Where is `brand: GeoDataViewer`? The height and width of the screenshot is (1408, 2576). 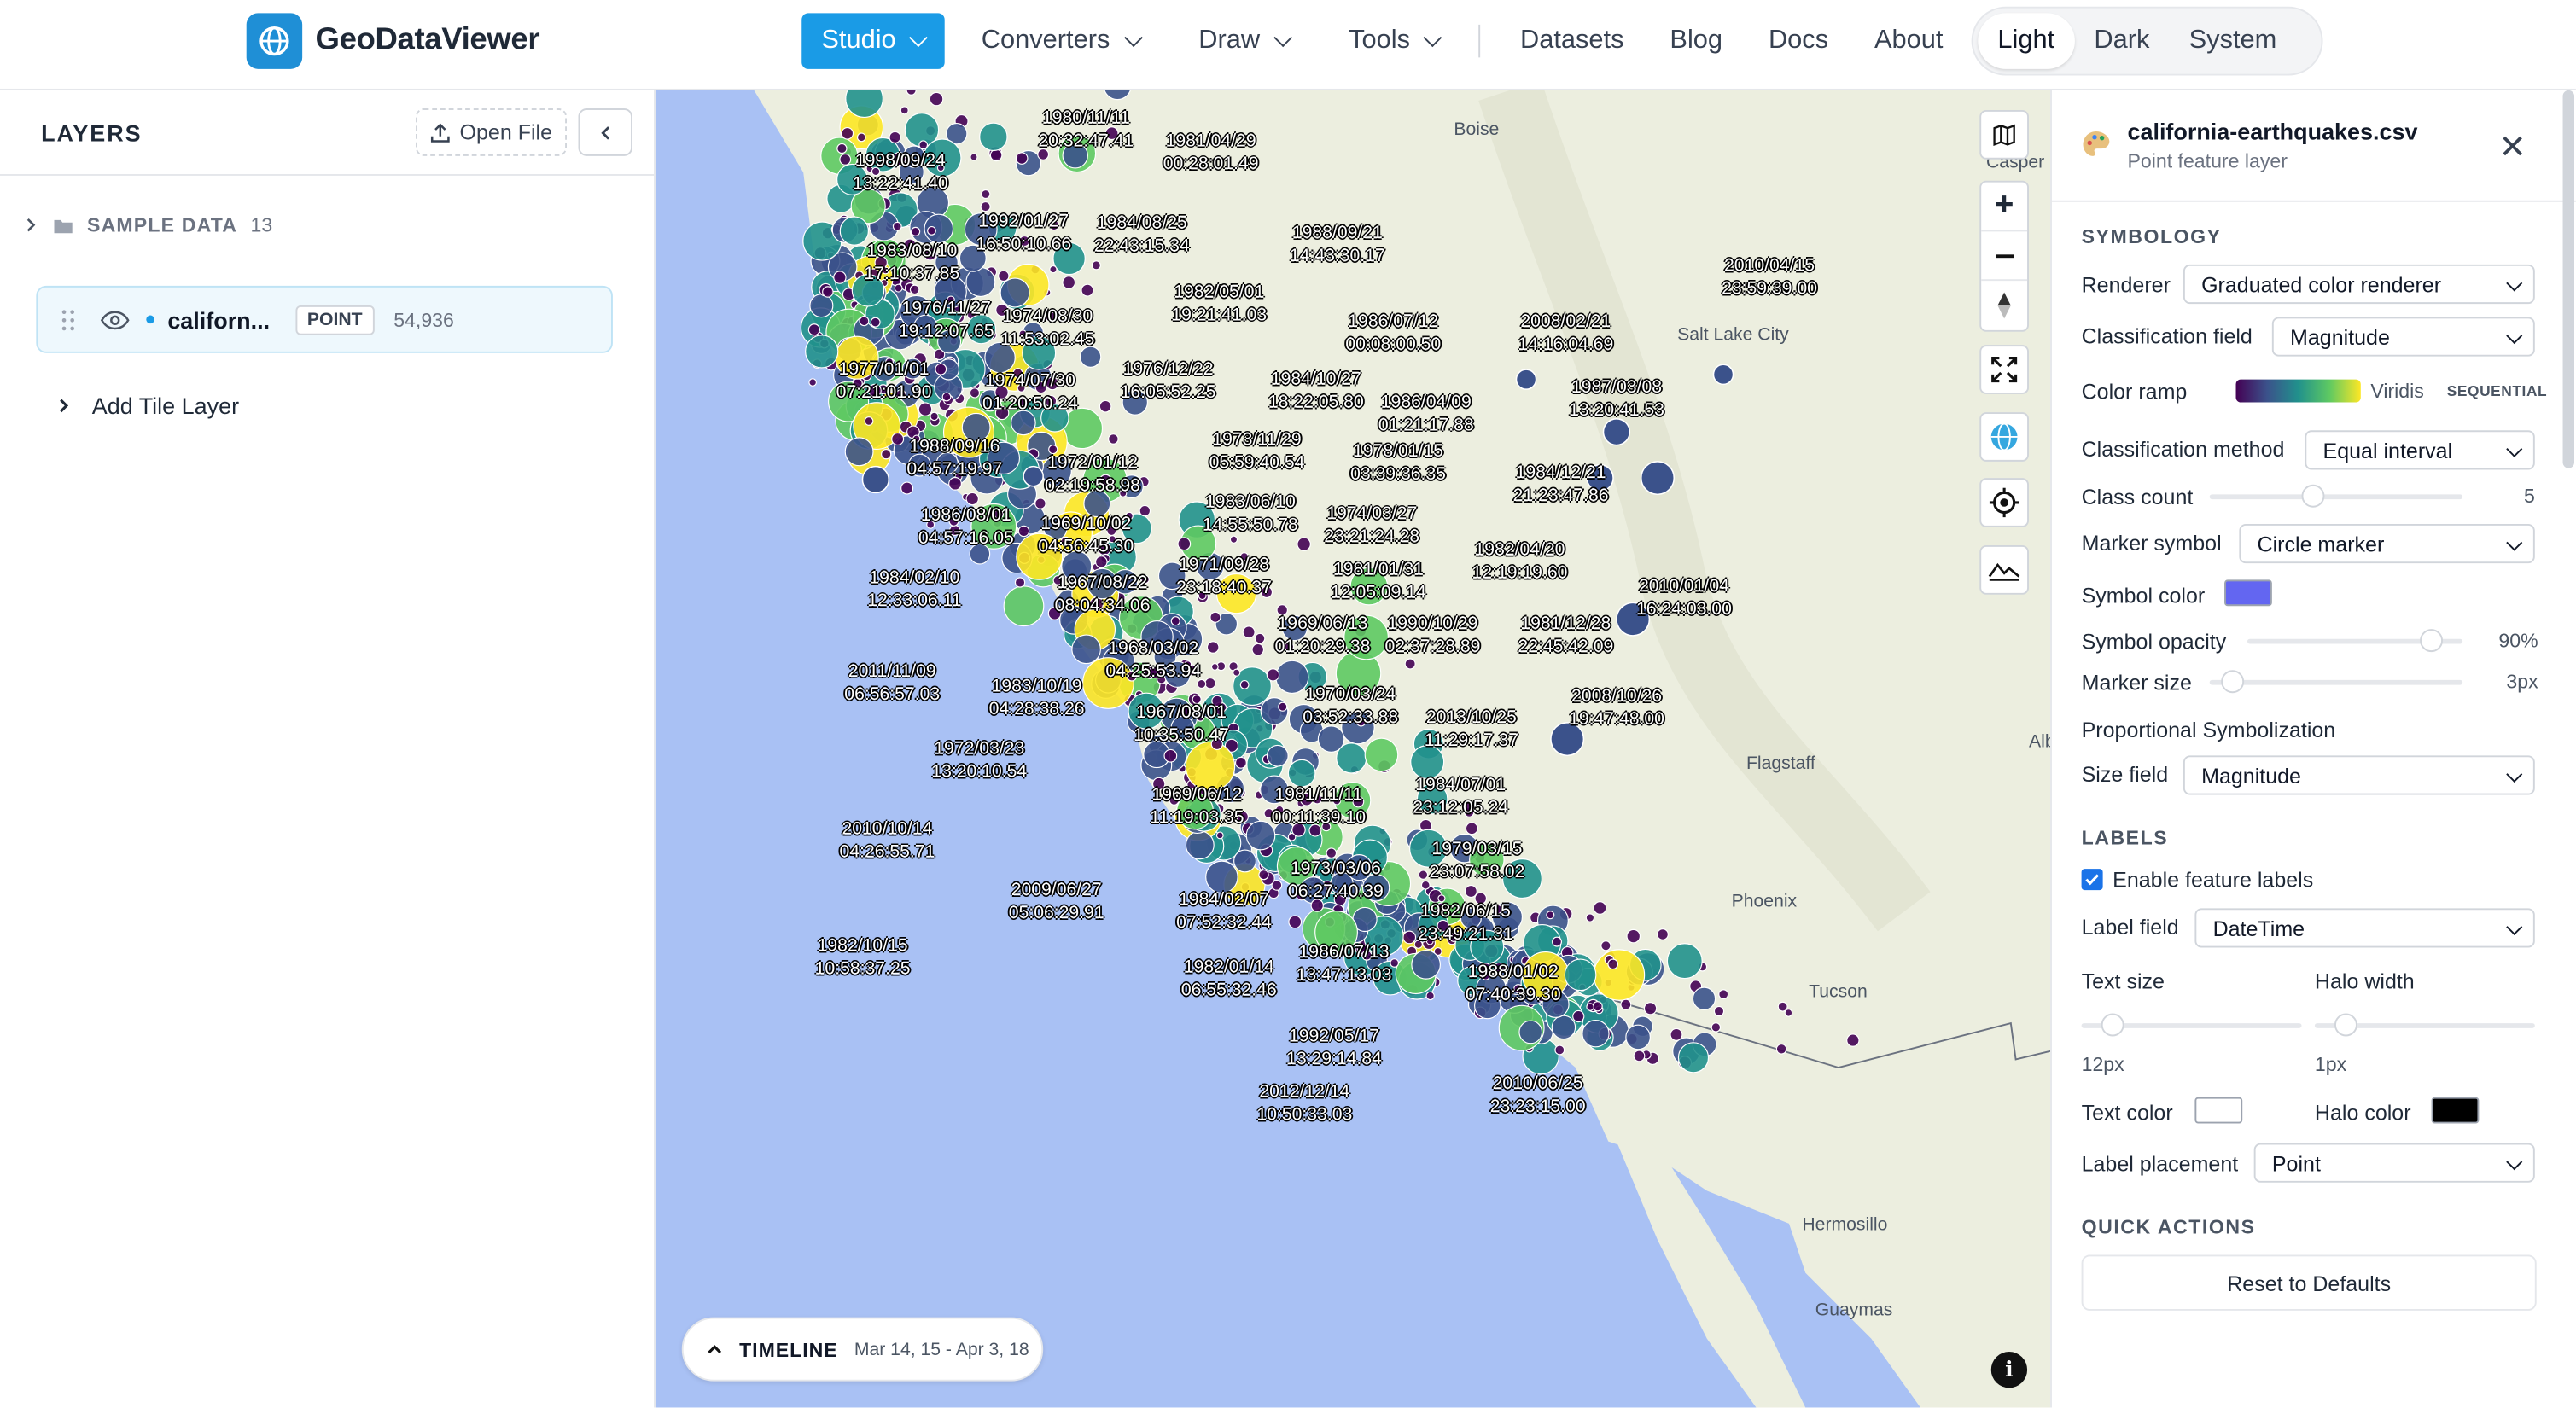
brand: GeoDataViewer is located at coordinates (393, 41).